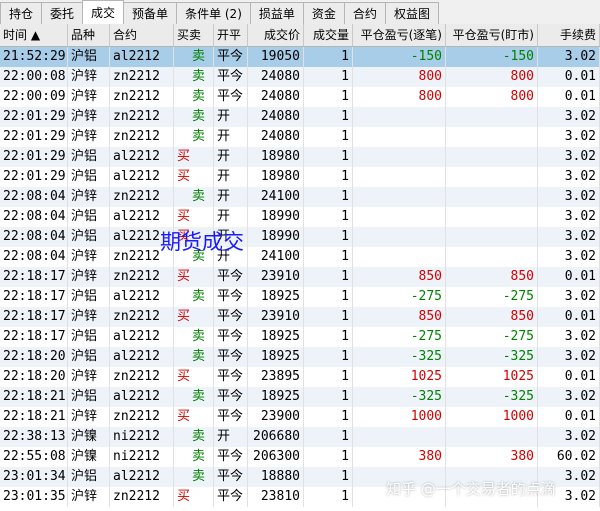  I want to click on table-row: 22:38:13 沪镍 ni2212 卖开 206680 1 3.02, so click(300, 437).